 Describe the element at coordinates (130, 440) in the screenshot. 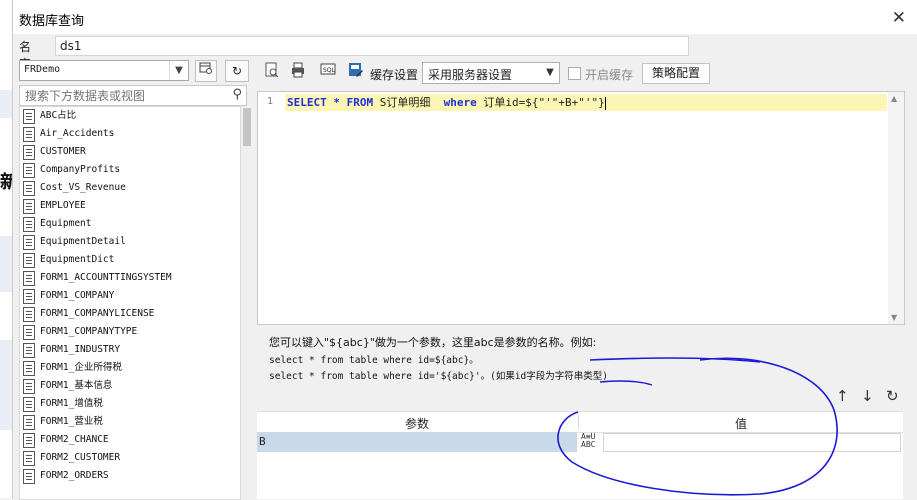

I see `list-item: FORM2_CHANCE` at that location.